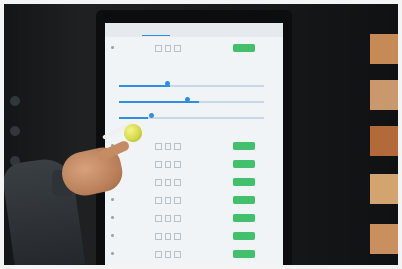 The image size is (402, 269). What do you see at coordinates (156, 35) in the screenshot?
I see `tab-indicator` at bounding box center [156, 35].